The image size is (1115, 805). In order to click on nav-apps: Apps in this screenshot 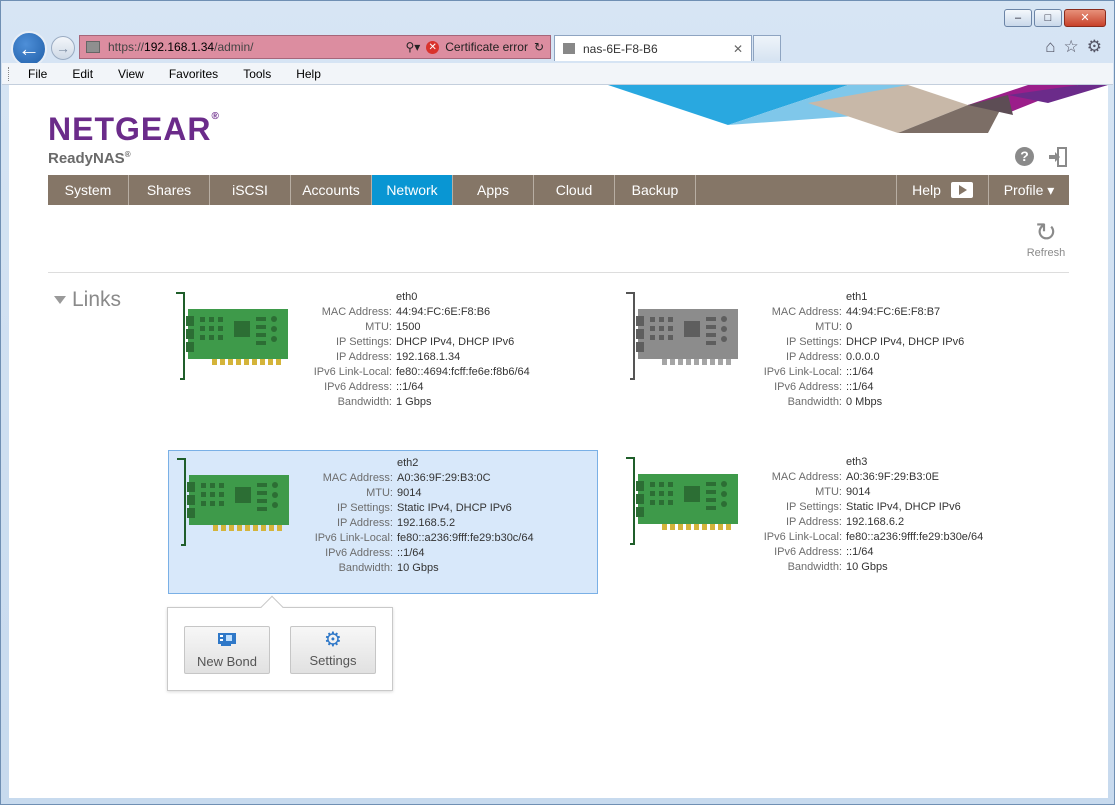, I will do `click(493, 190)`.